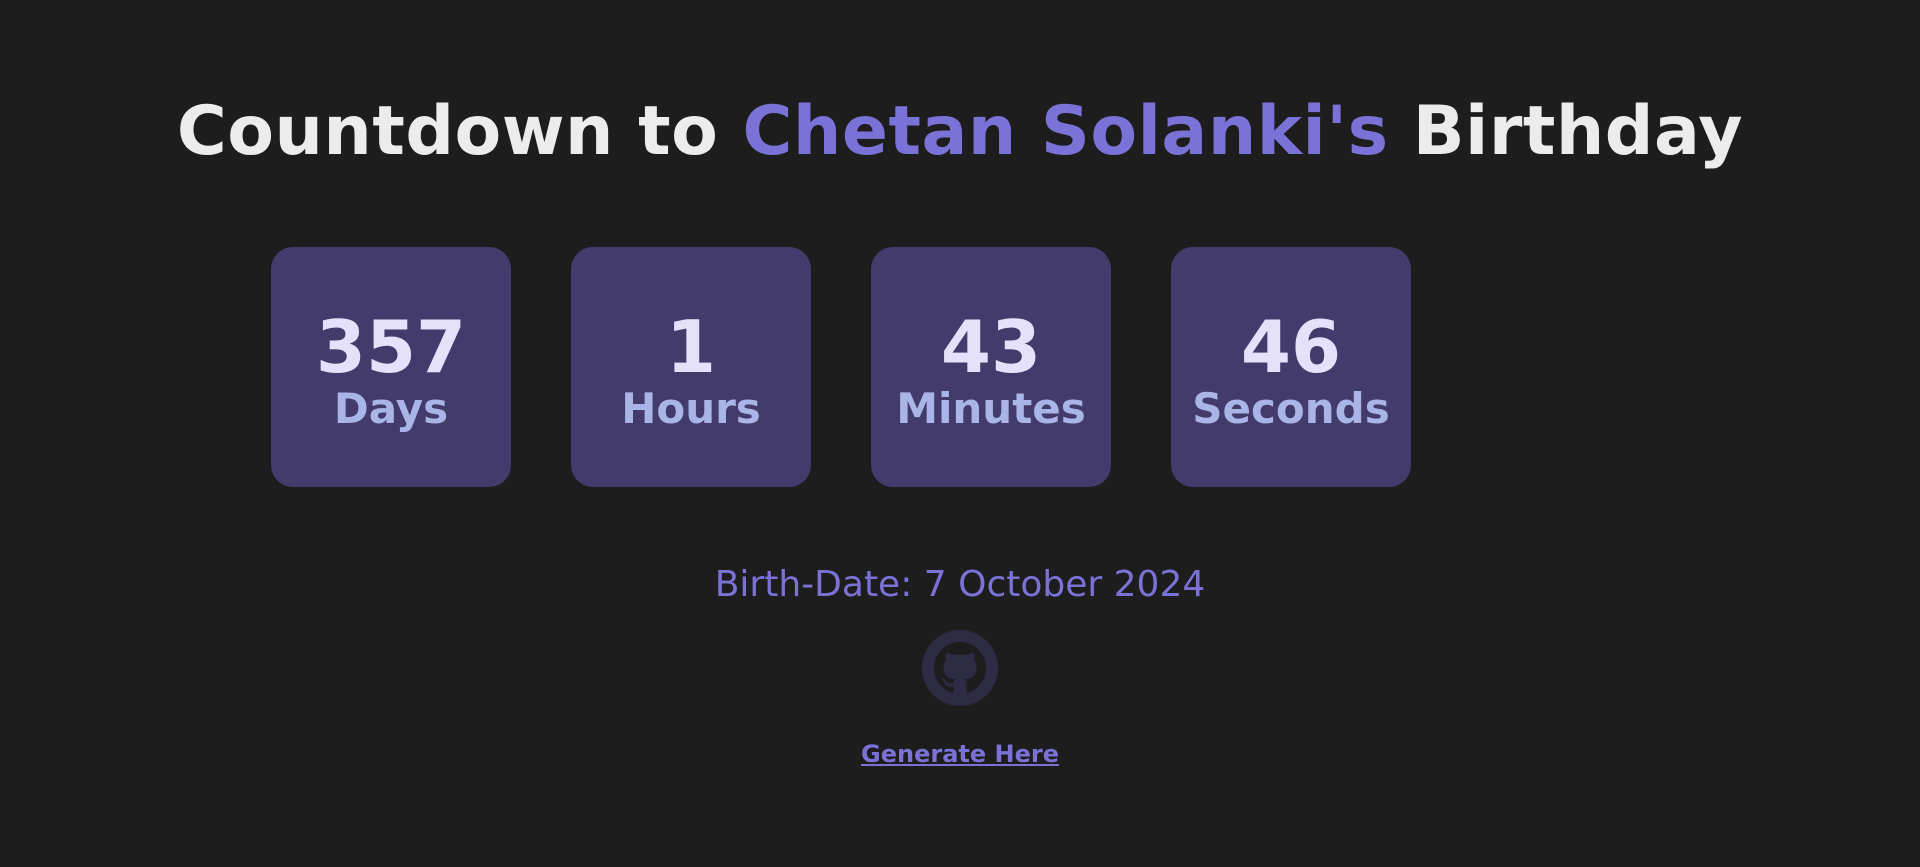  I want to click on minutes-value: 43, so click(991, 347).